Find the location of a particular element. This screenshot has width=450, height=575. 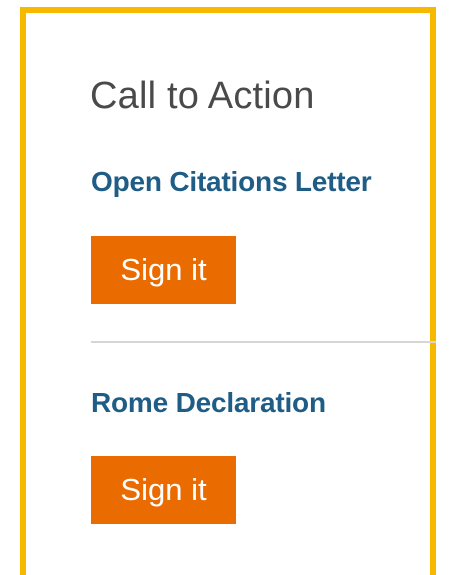

sign-rome-declaration-button: Sign it is located at coordinates (163, 490).